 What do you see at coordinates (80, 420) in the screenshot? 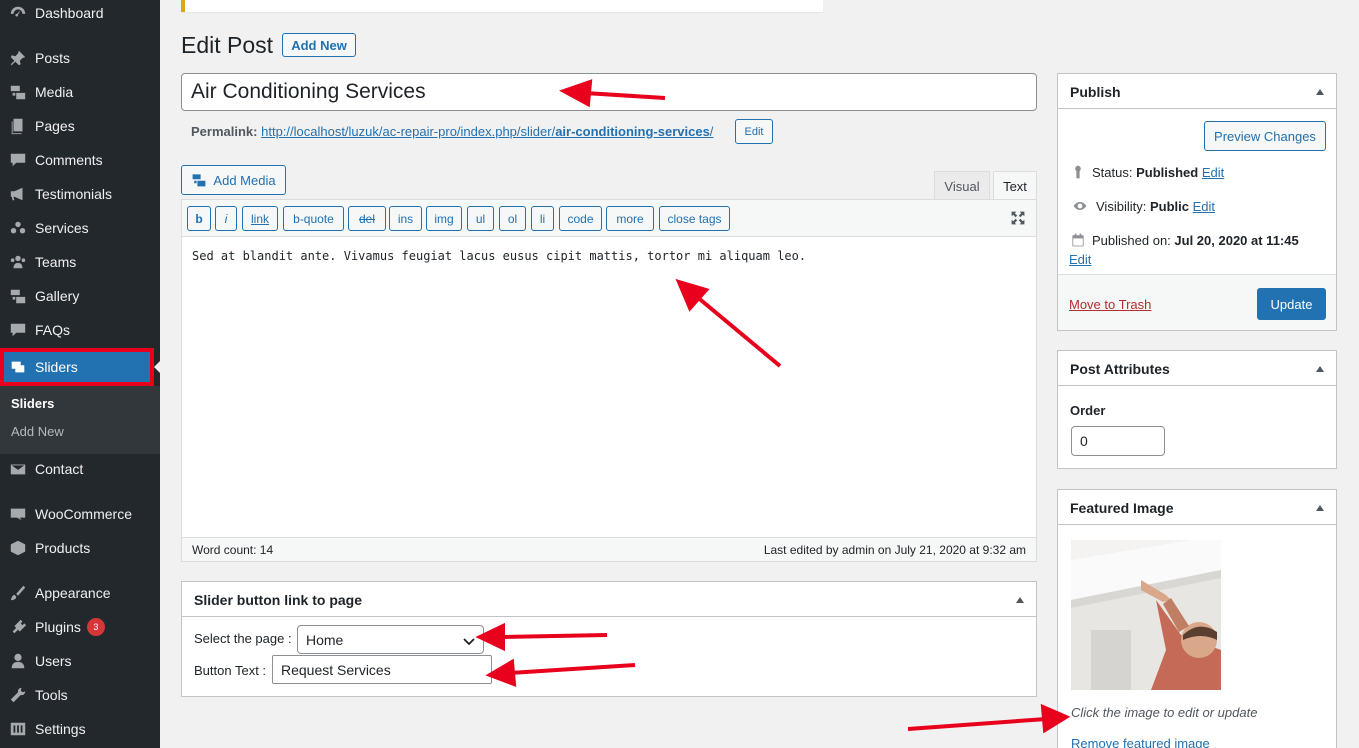
I see `sliders-submenu: Sliders Add New` at bounding box center [80, 420].